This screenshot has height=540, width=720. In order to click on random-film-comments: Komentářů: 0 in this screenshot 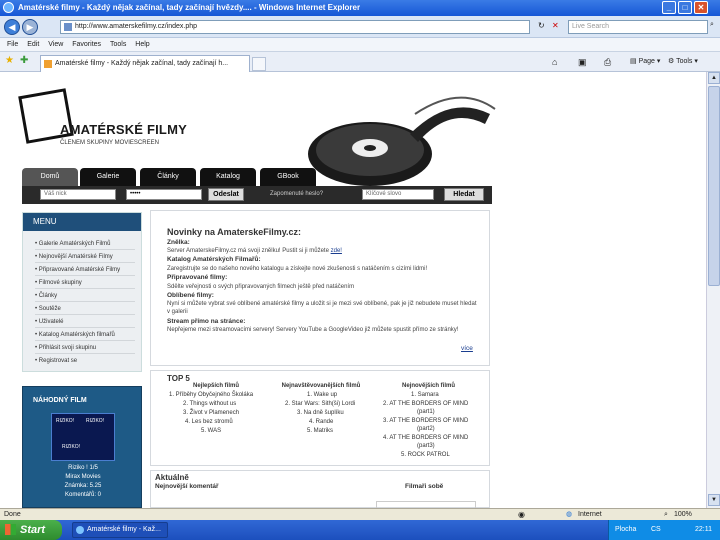, I will do `click(83, 495)`.